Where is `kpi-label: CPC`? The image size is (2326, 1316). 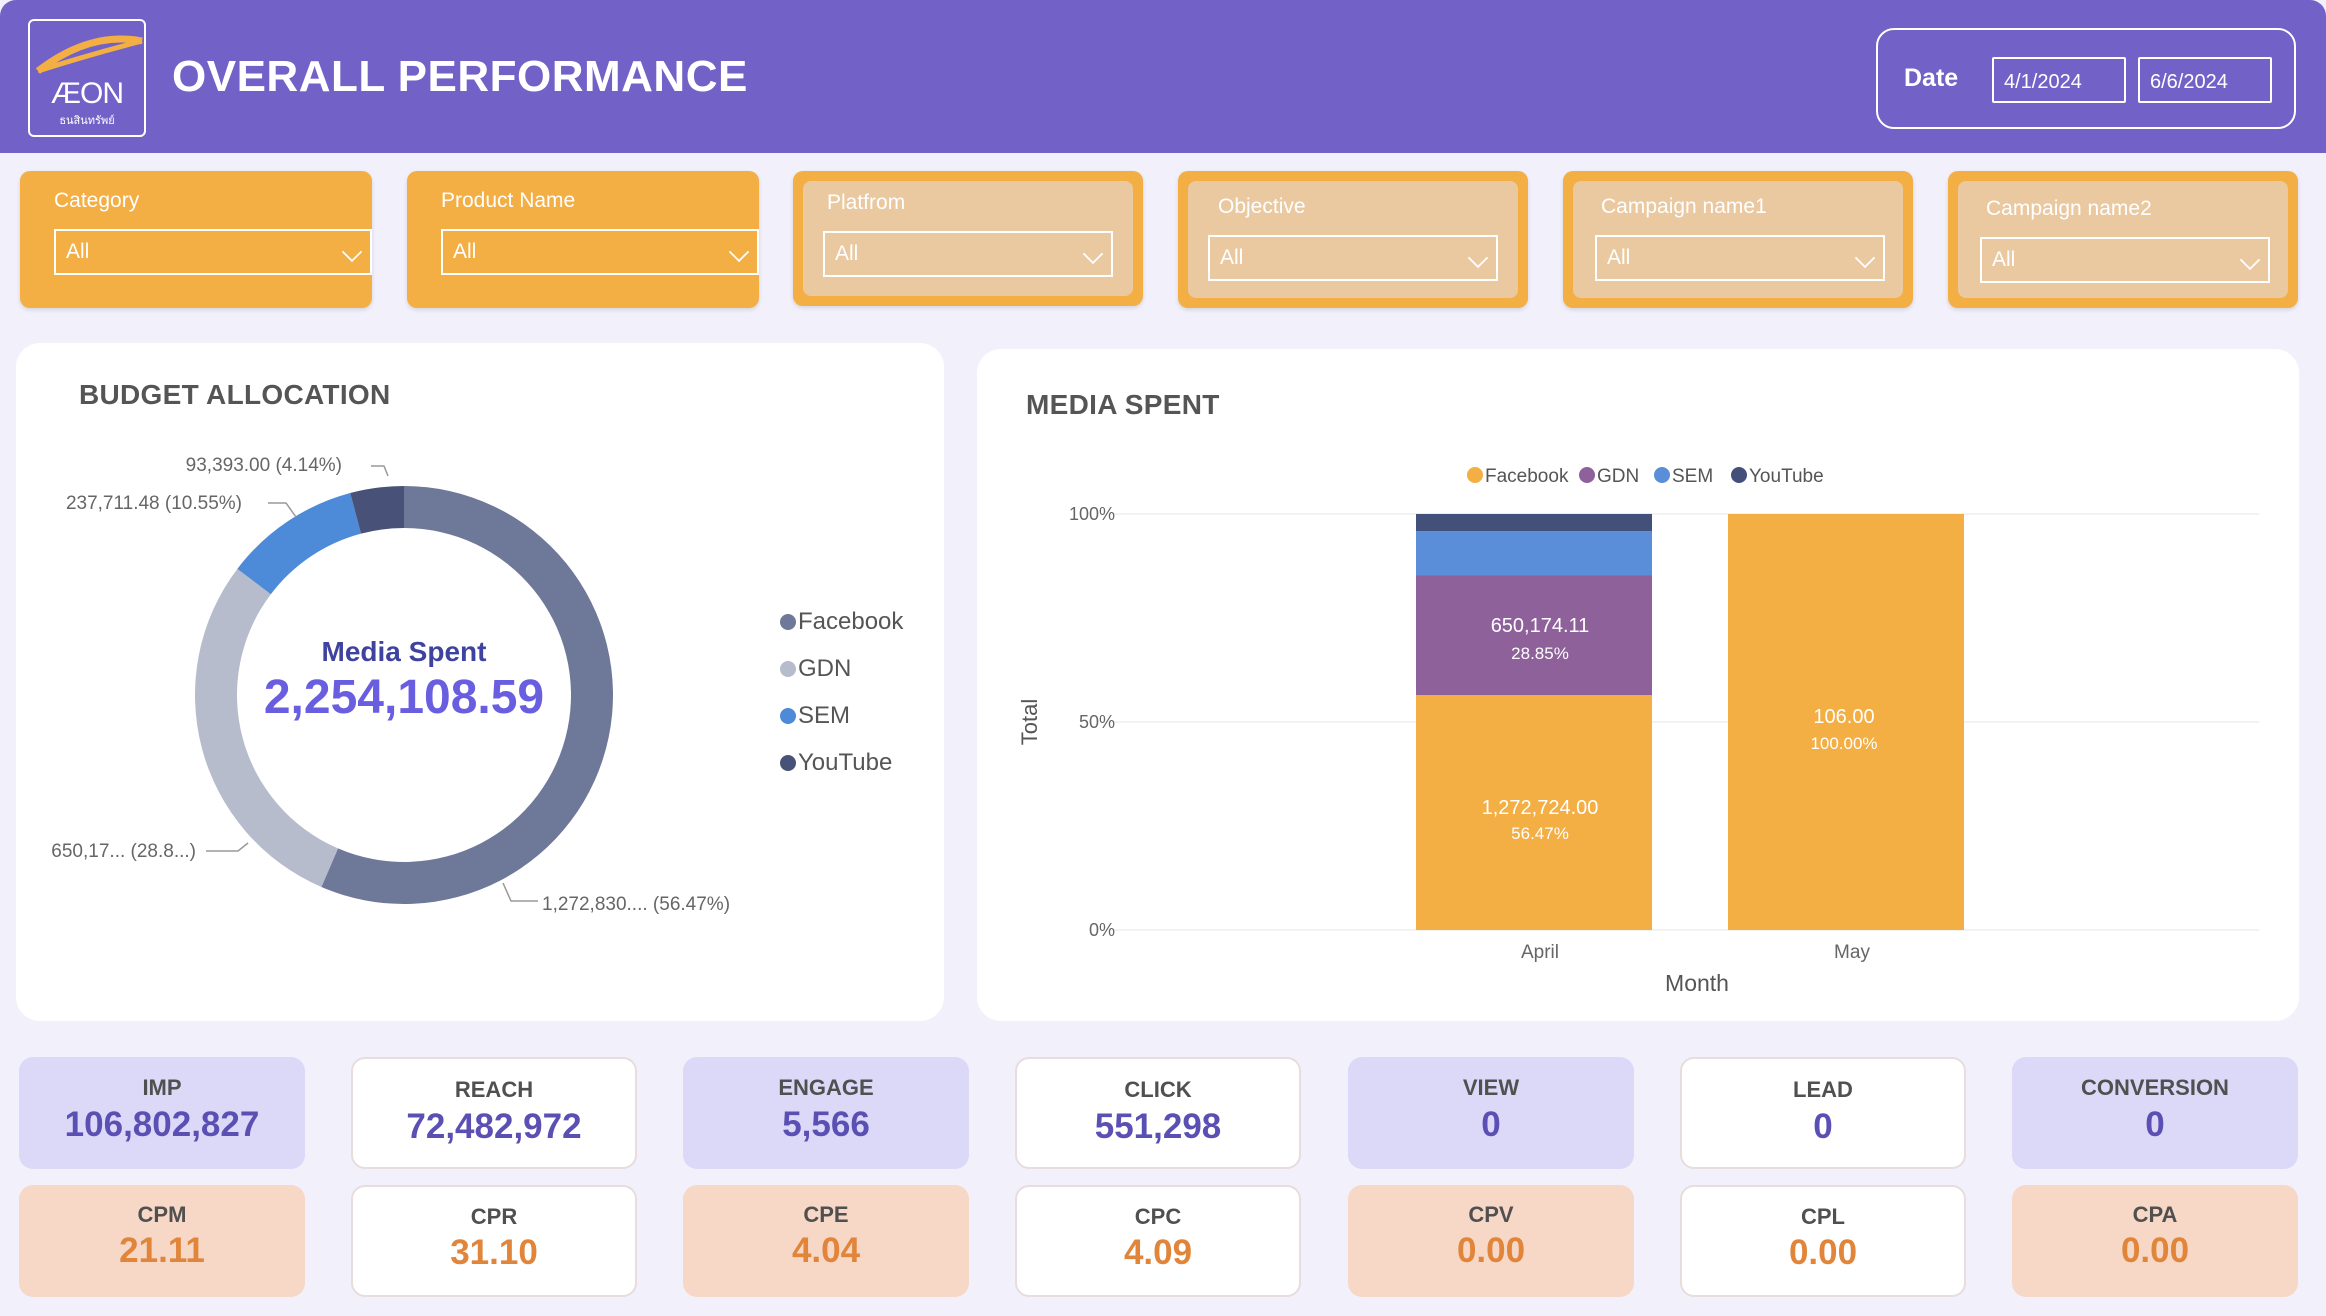 kpi-label: CPC is located at coordinates (1158, 1216).